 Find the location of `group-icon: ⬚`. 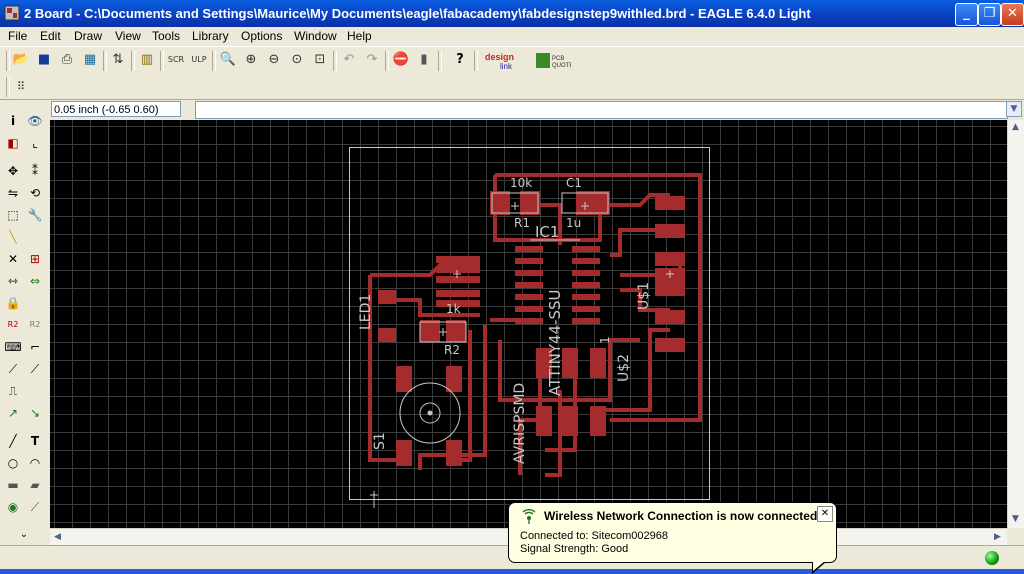

group-icon: ⬚ is located at coordinates (13, 215).